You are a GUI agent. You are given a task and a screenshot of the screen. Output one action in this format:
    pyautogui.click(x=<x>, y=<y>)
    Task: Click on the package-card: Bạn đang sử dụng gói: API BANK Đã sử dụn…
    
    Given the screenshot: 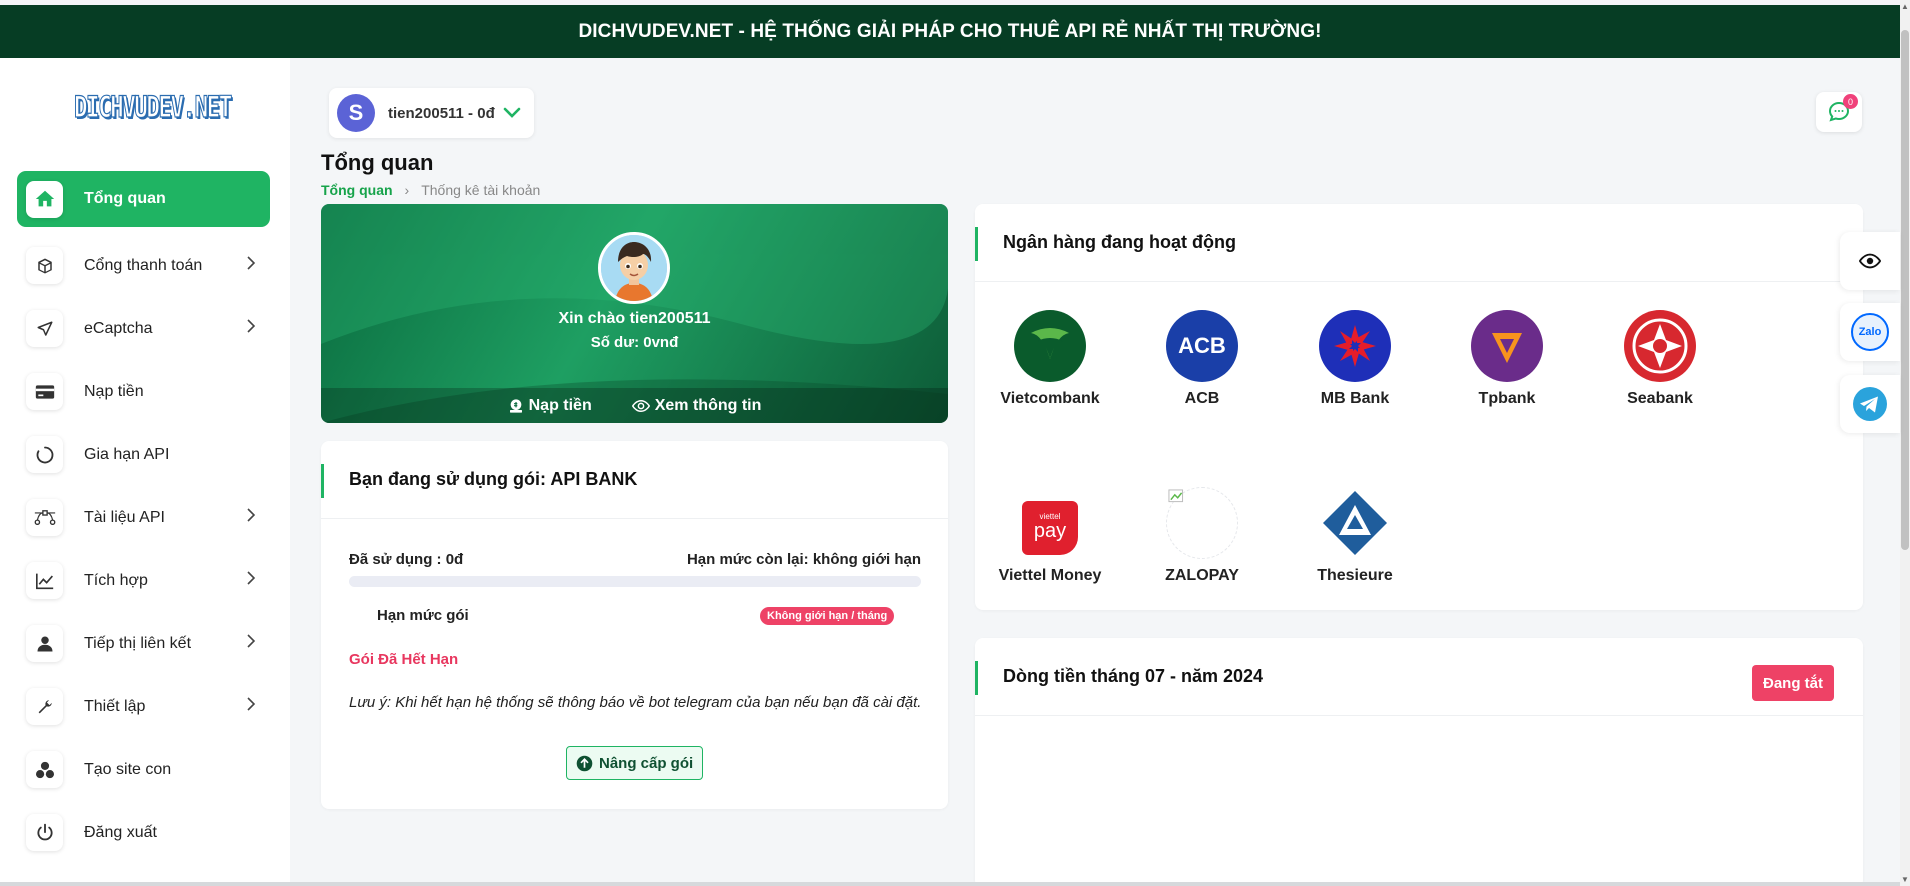 What is the action you would take?
    pyautogui.click(x=634, y=625)
    